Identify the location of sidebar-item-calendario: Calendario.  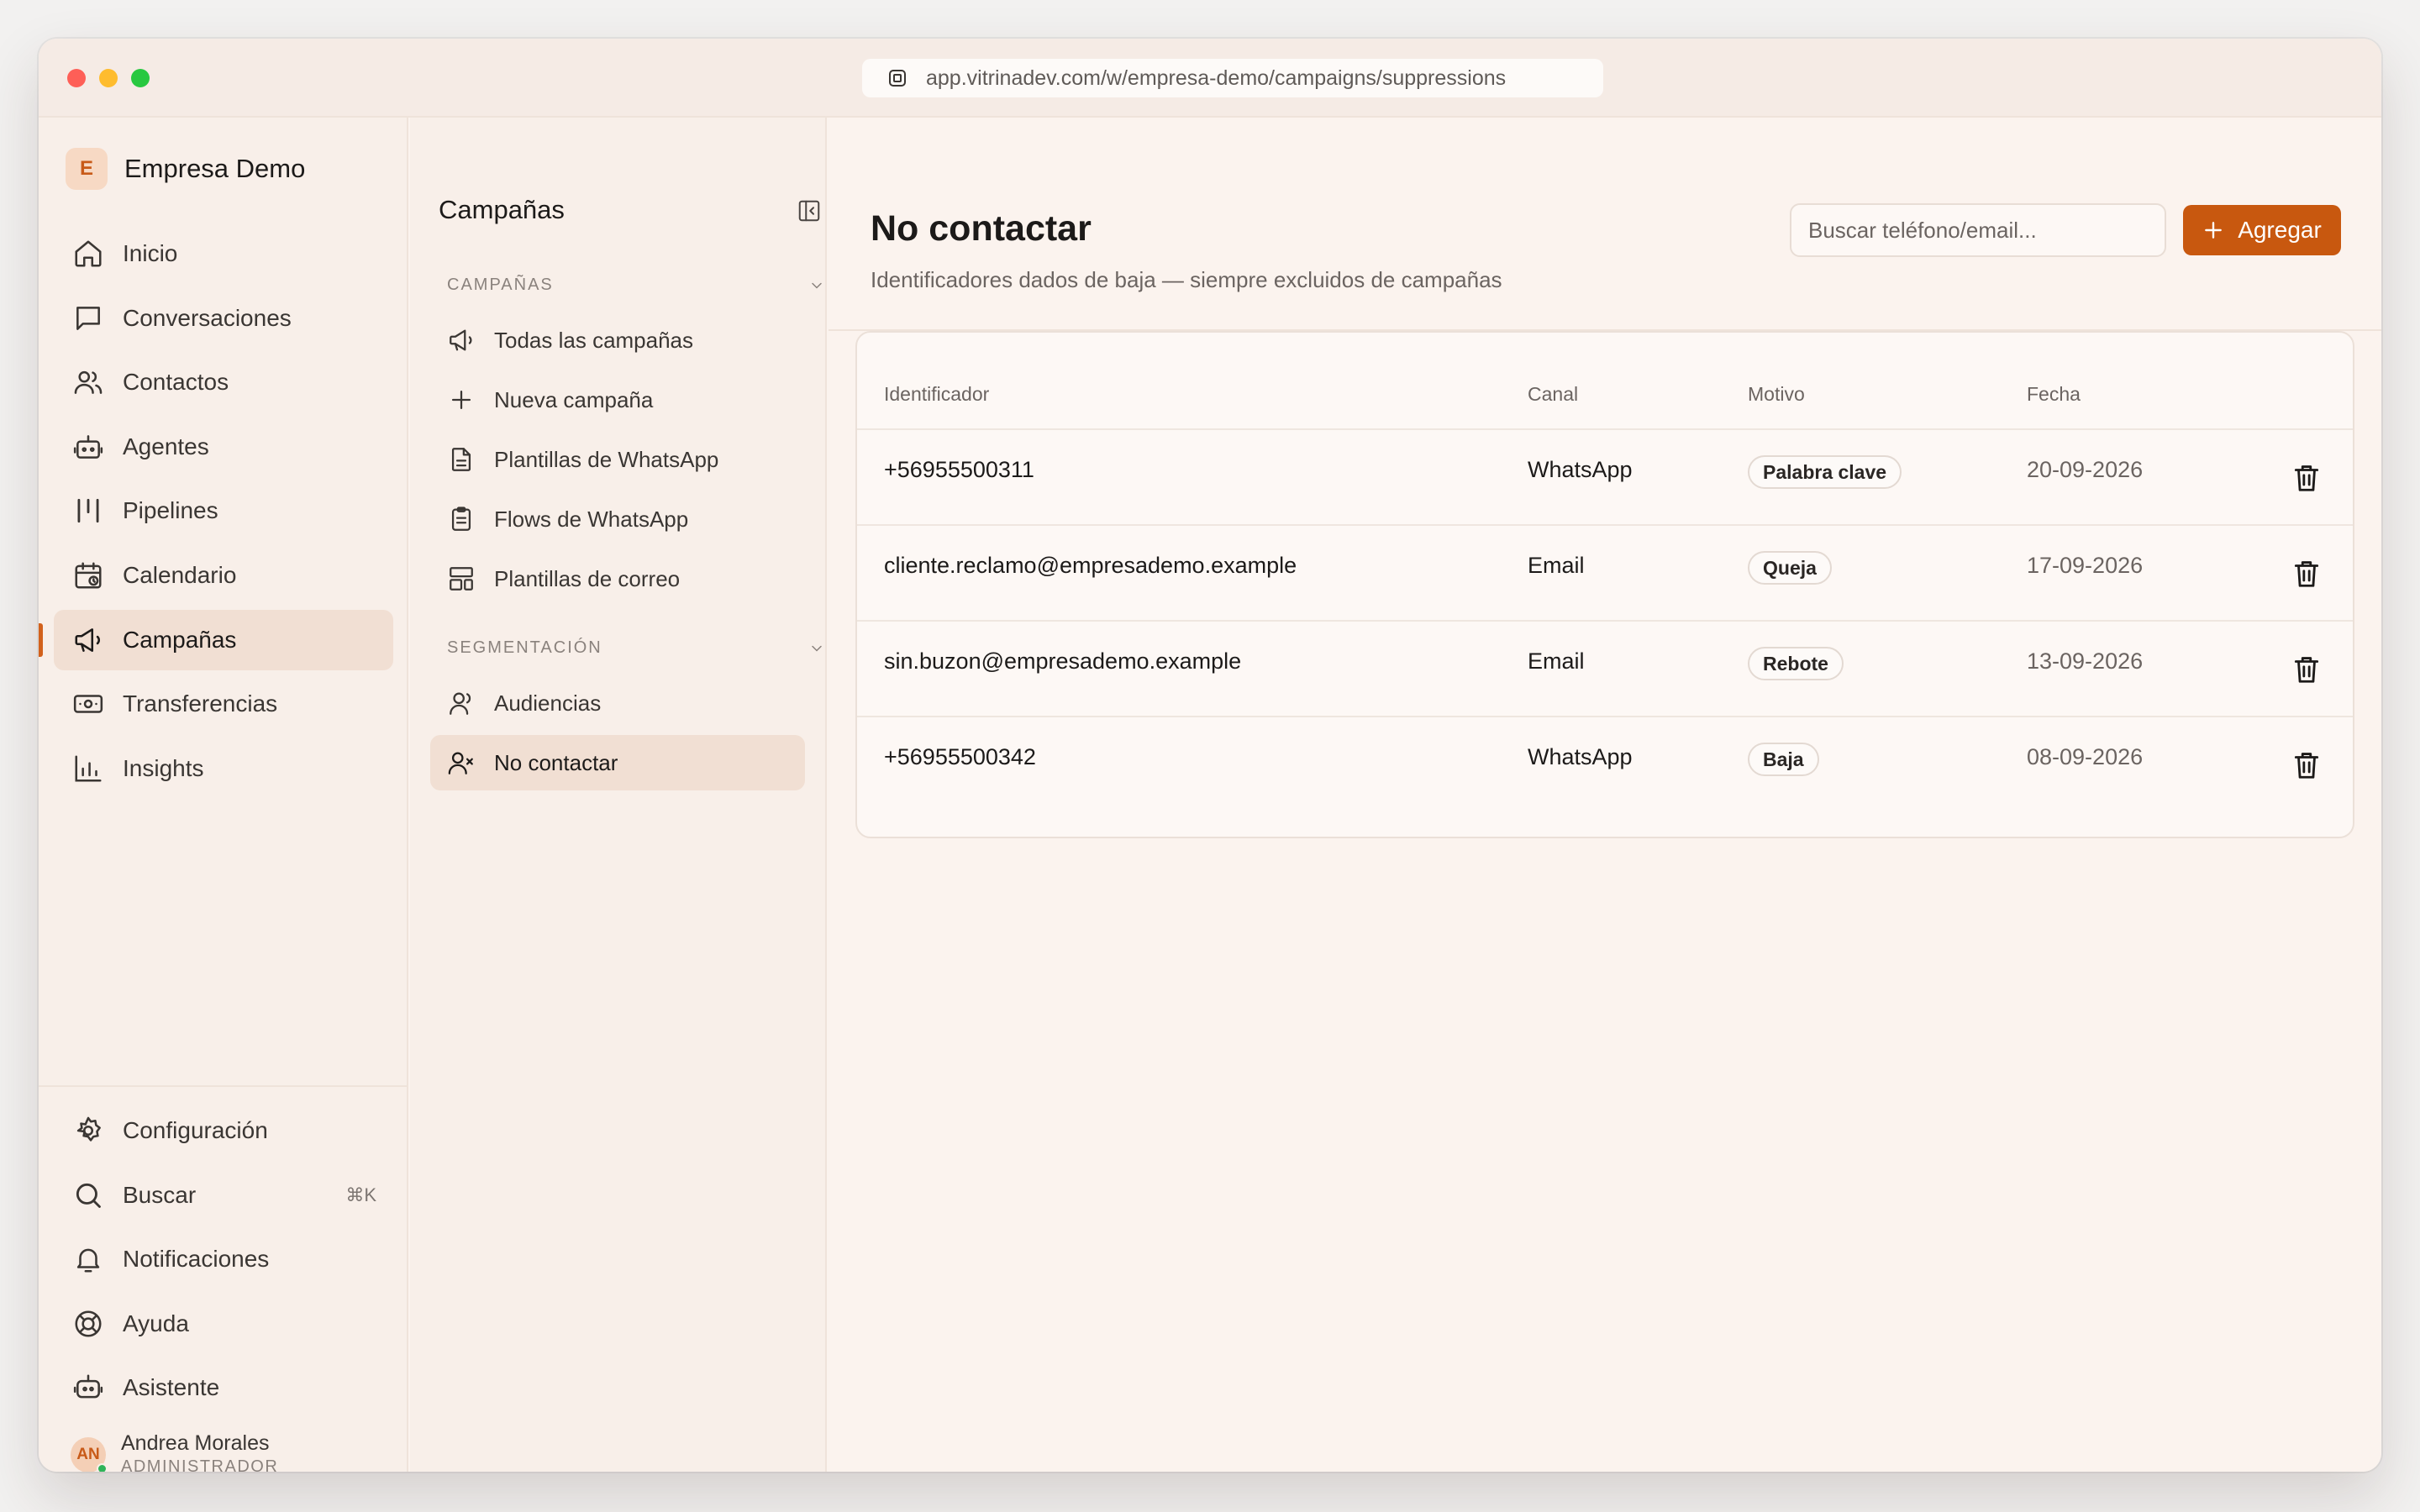
(224, 575).